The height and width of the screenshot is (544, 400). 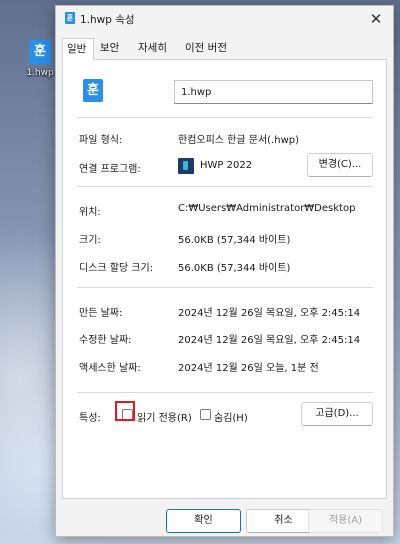 I want to click on tab-details: 자세히, so click(x=156, y=48).